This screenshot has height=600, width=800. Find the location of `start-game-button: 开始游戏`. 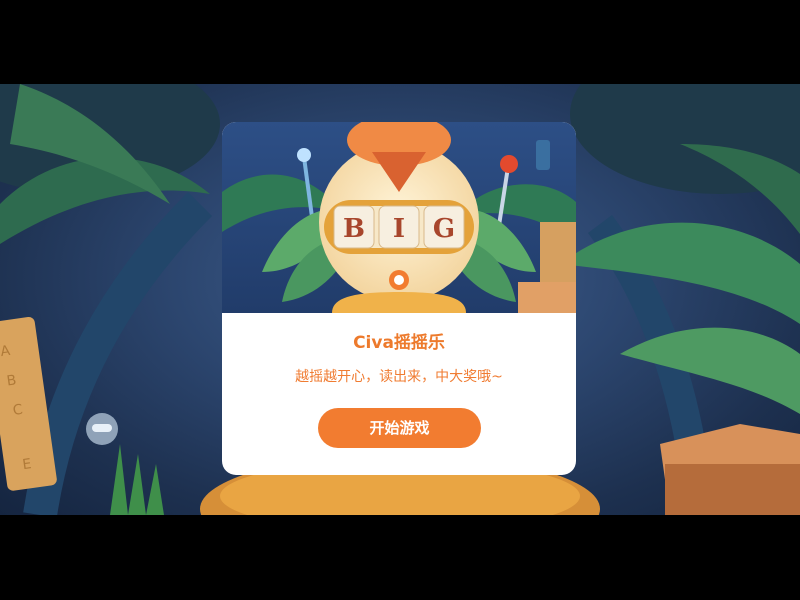

start-game-button: 开始游戏 is located at coordinates (399, 428).